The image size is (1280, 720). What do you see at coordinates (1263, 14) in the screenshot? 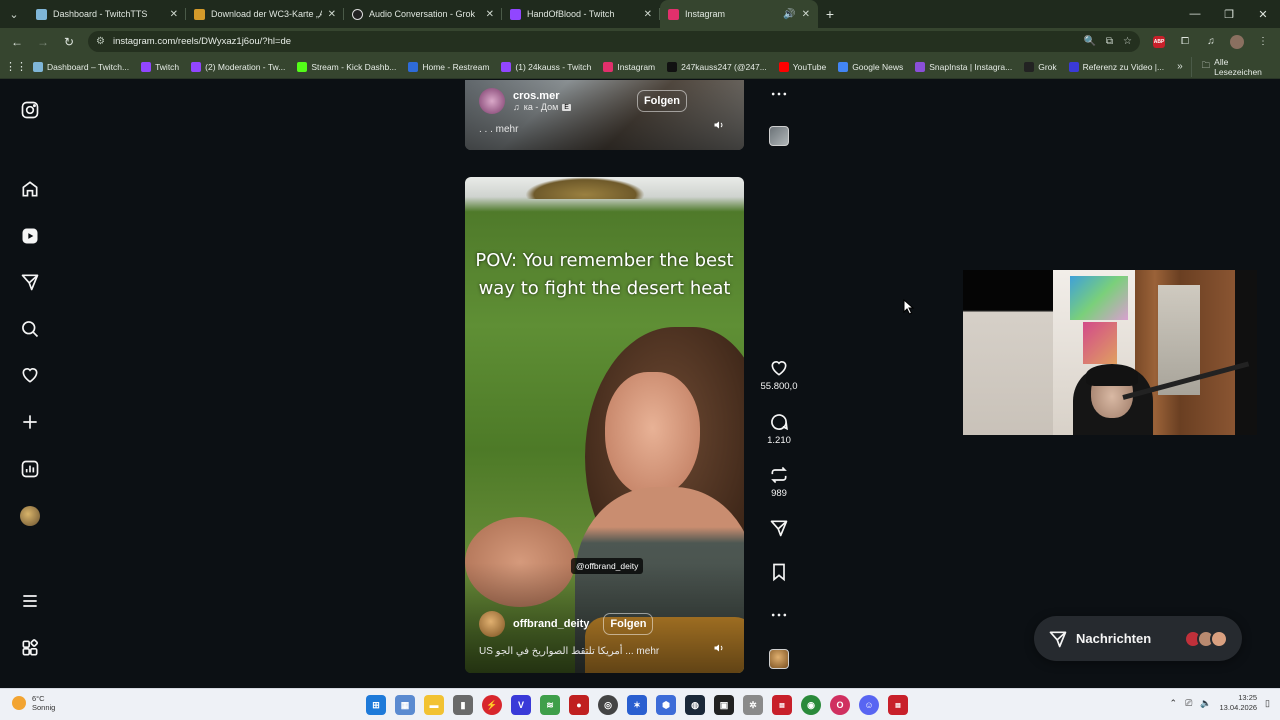
I see `close-window-icon: ✕` at bounding box center [1263, 14].